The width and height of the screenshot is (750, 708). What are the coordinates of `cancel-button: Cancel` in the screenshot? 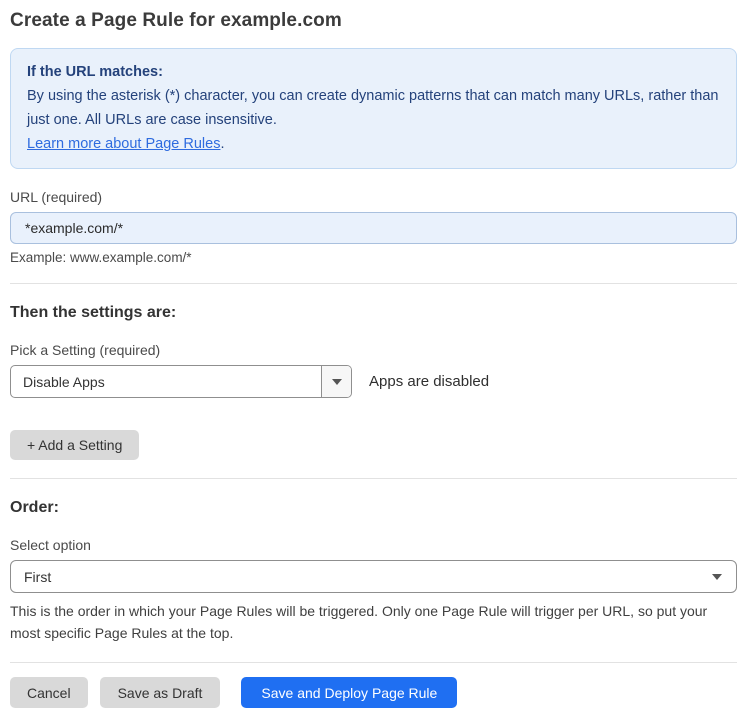 It's located at (49, 692).